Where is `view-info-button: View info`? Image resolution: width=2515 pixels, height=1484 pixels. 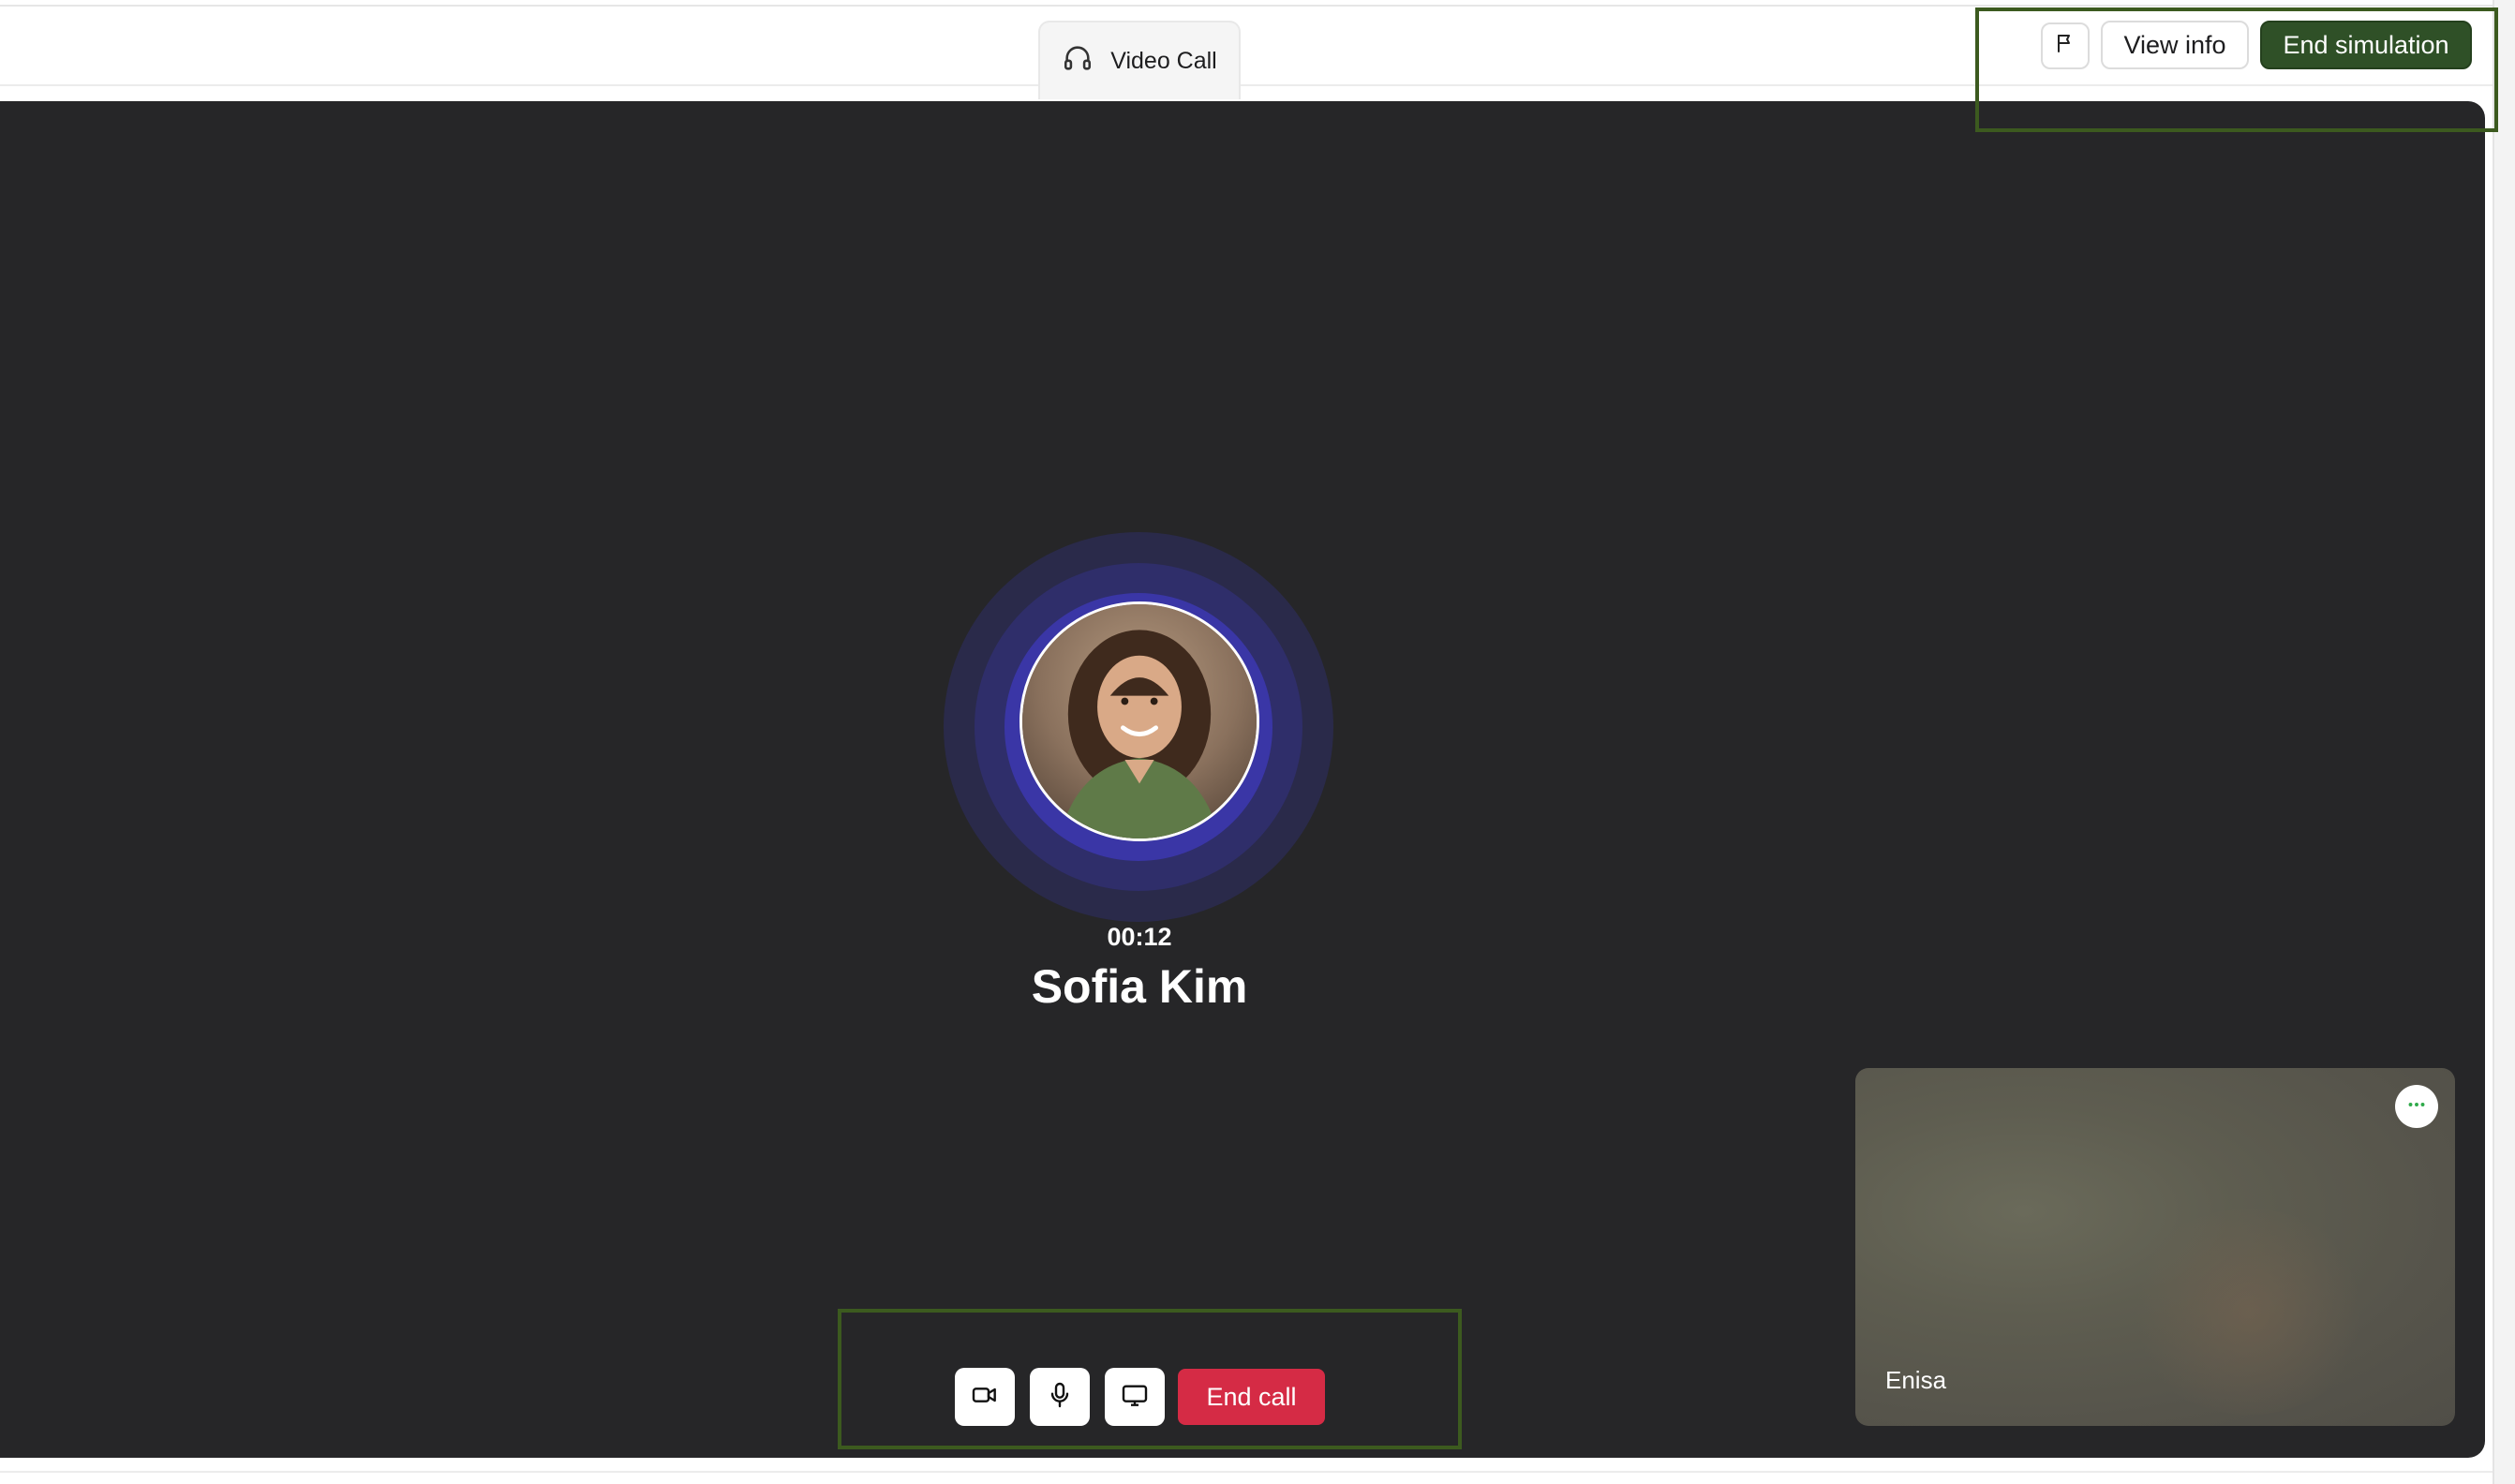
view-info-button: View info is located at coordinates (2175, 45).